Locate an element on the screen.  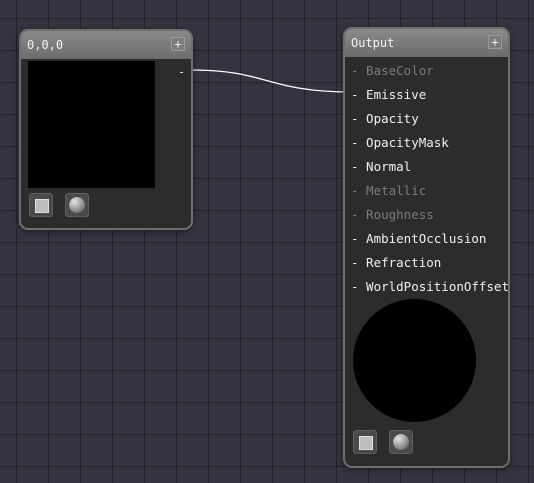
square-preview-button is located at coordinates (41, 205).